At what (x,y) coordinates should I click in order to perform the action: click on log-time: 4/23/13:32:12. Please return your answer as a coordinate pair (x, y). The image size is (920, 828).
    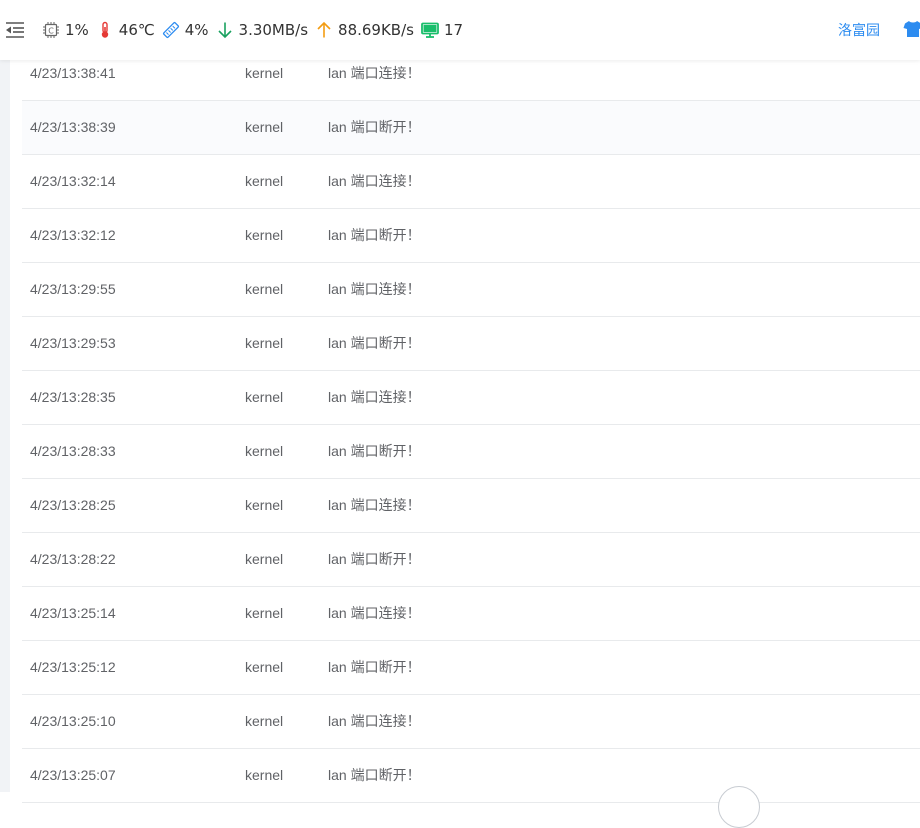
    Looking at the image, I should click on (73, 235).